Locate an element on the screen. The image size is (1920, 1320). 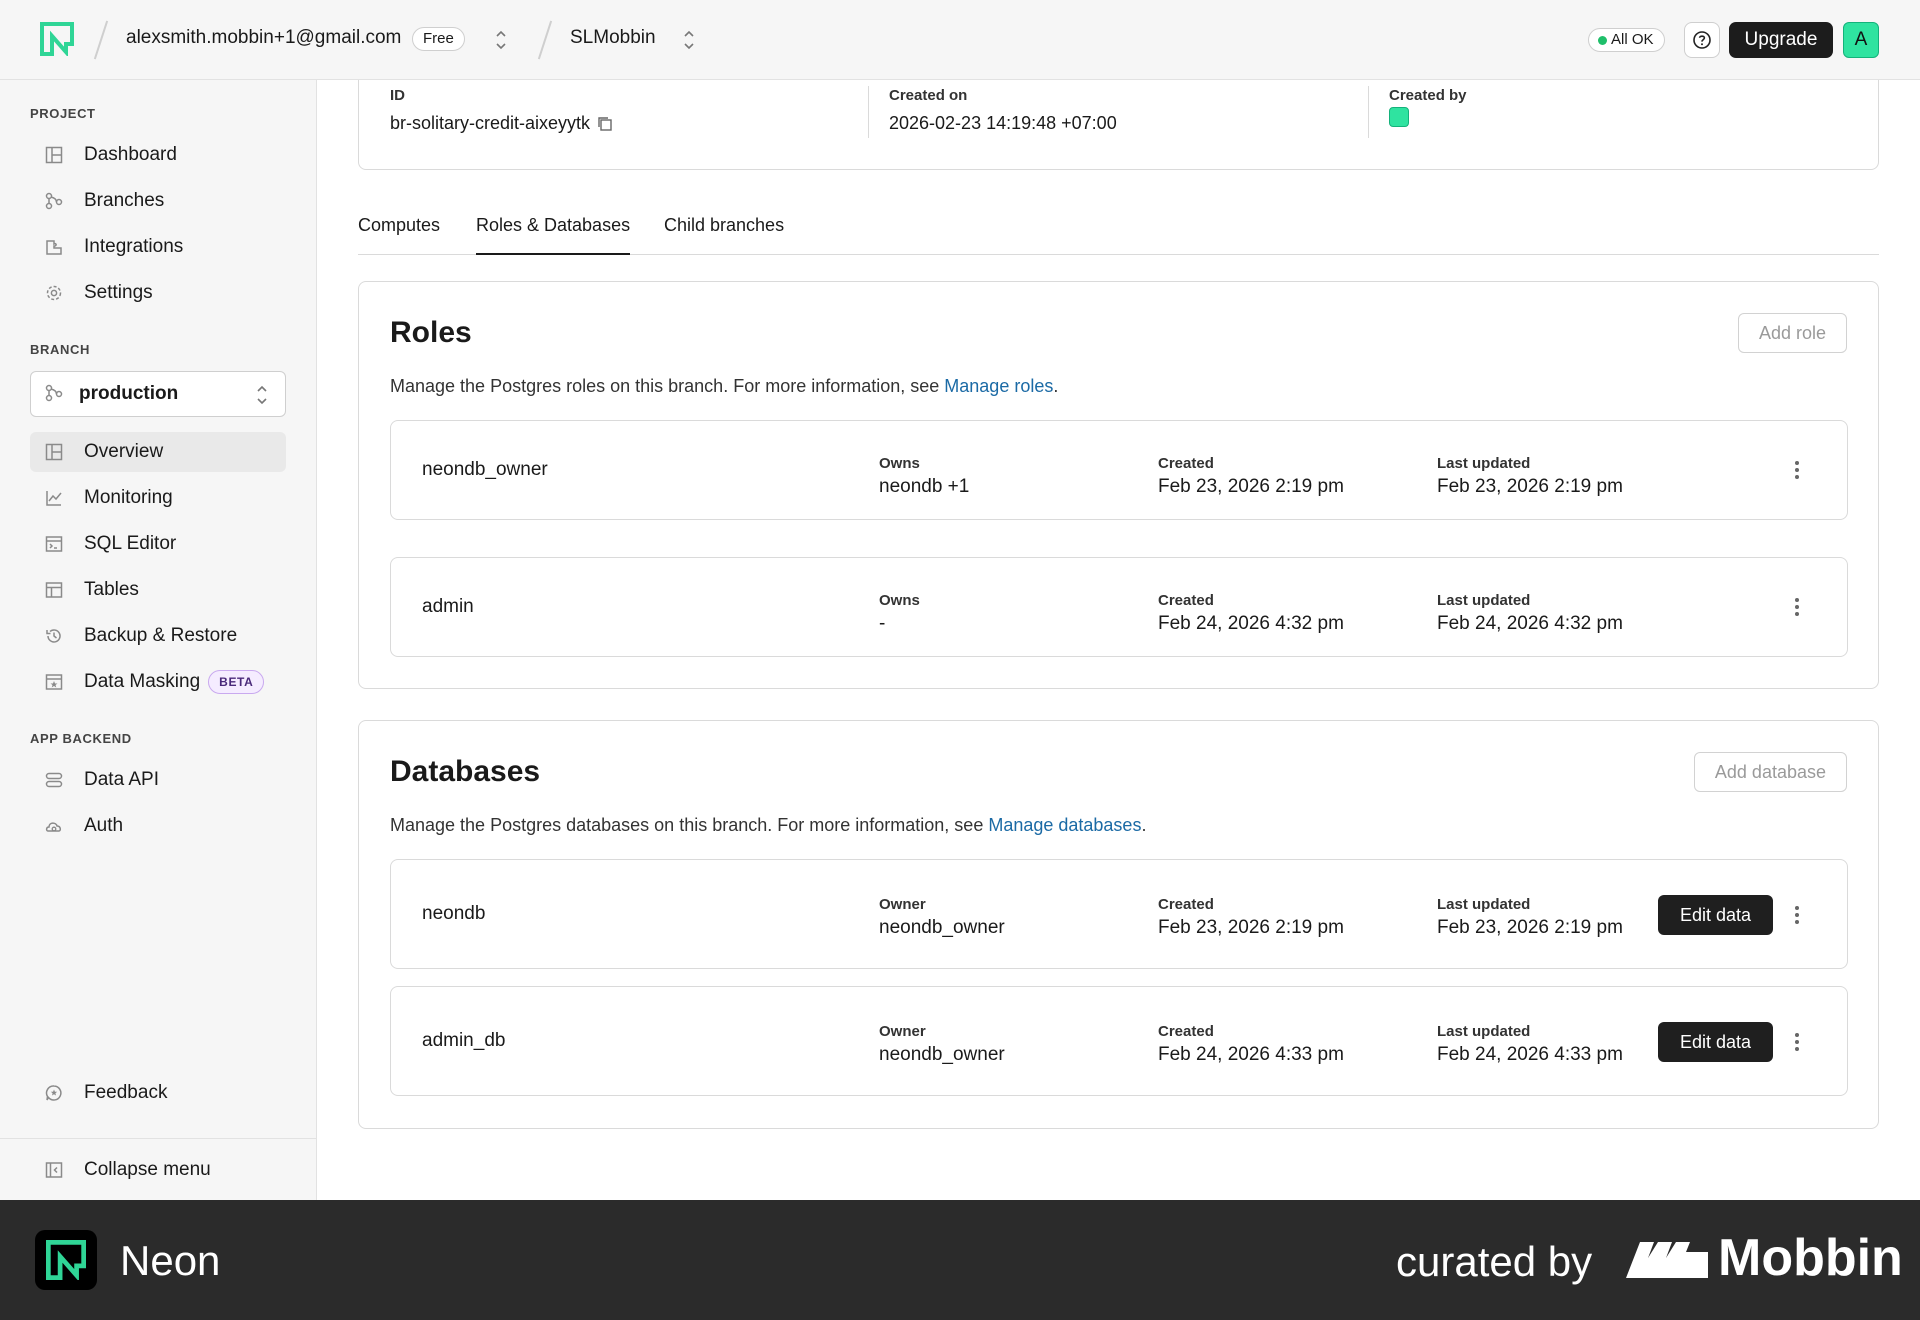
gear-icon is located at coordinates (54, 293).